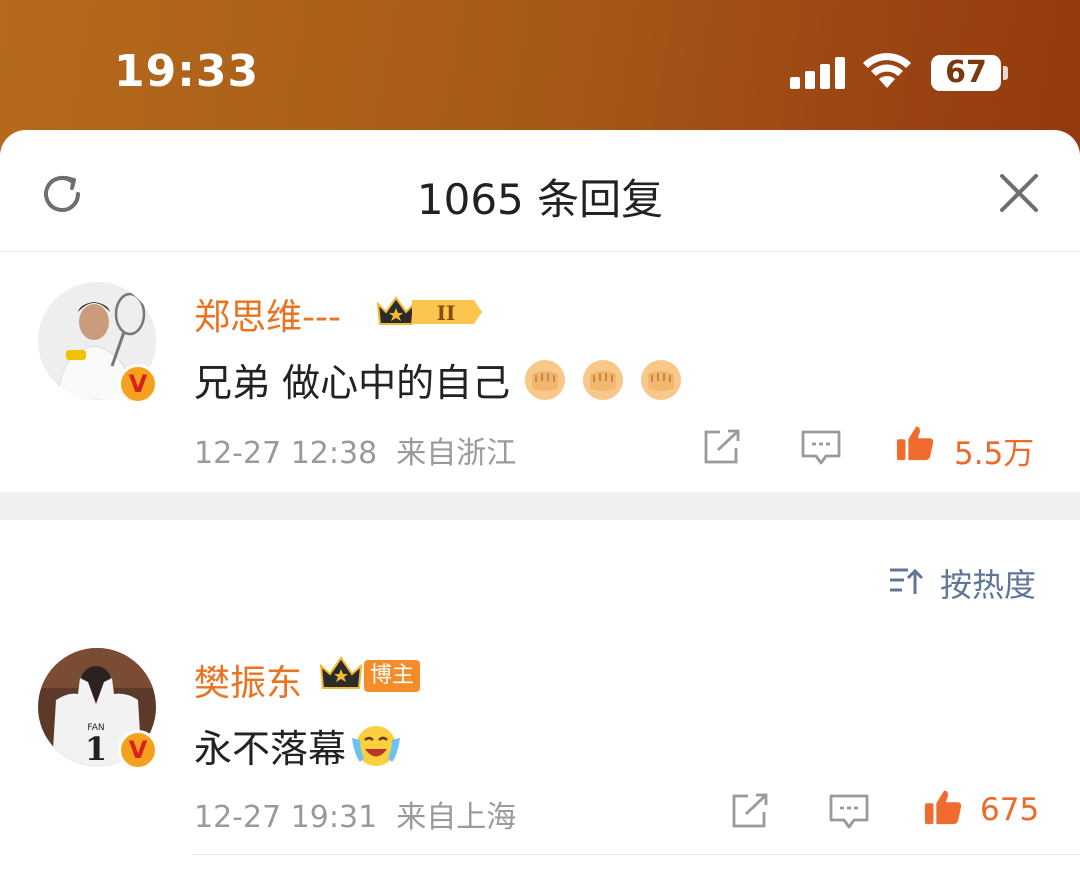 This screenshot has width=1080, height=877. Describe the element at coordinates (540, 199) in the screenshot. I see `sheet-title: 1065 条回复` at that location.